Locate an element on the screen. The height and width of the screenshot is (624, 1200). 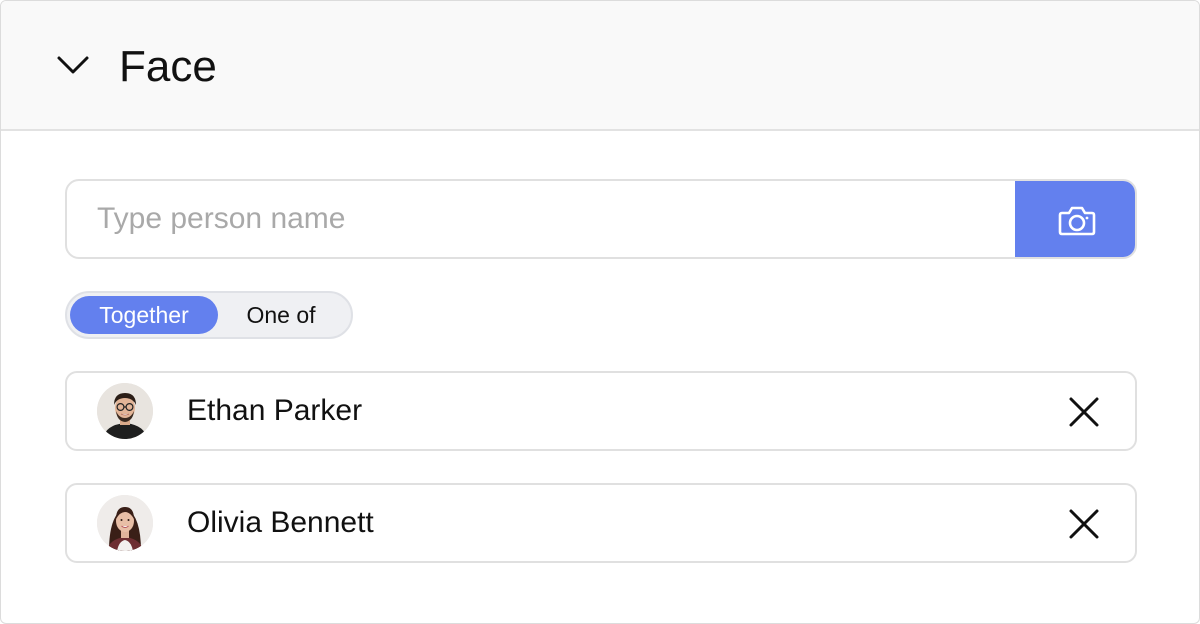
person-search-input is located at coordinates (540, 219).